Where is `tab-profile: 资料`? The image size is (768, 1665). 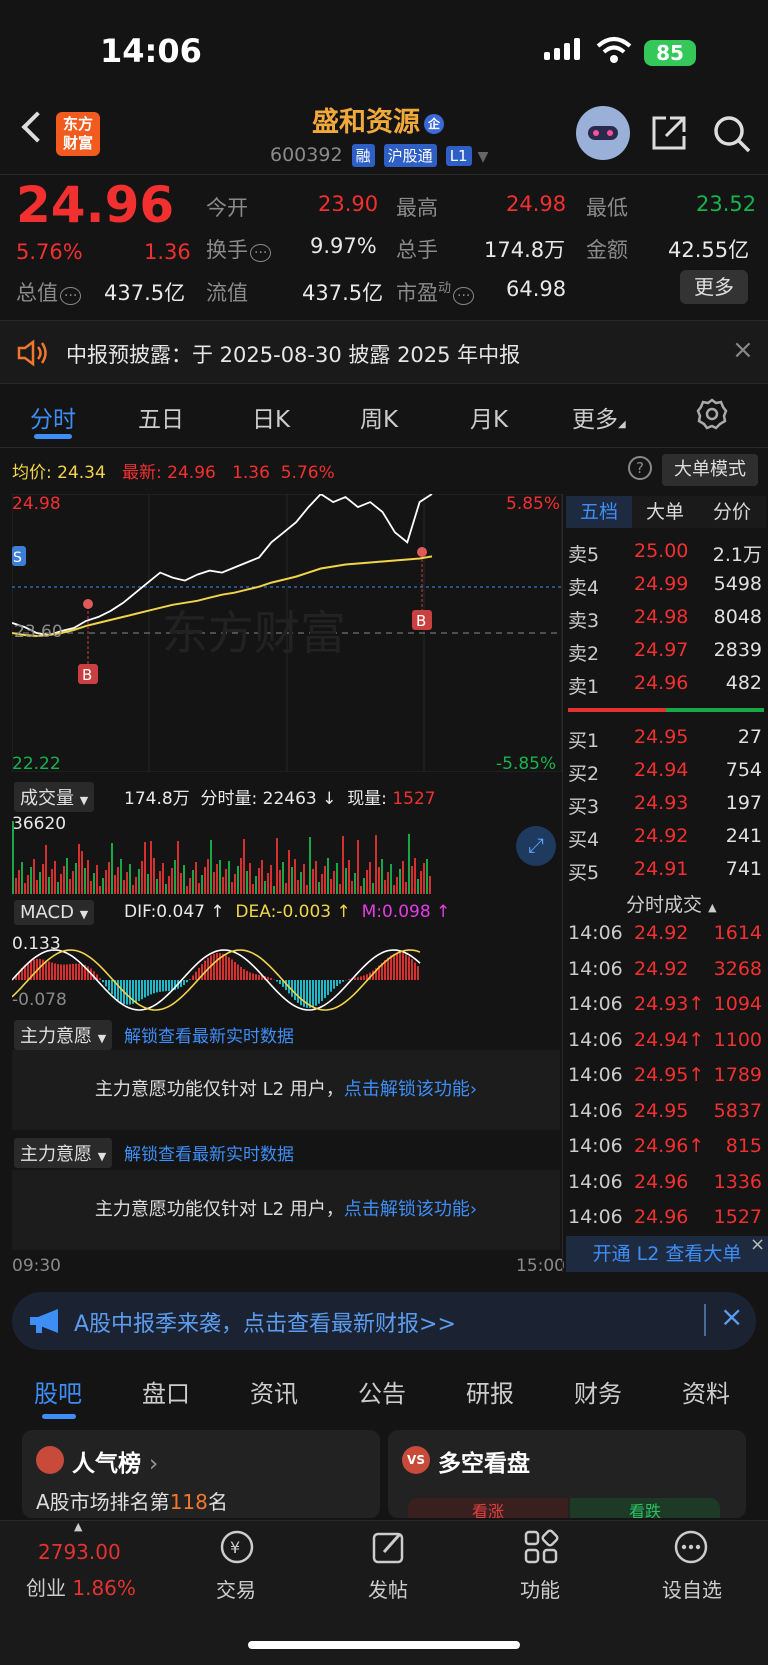
tab-profile: 资料 is located at coordinates (706, 1391).